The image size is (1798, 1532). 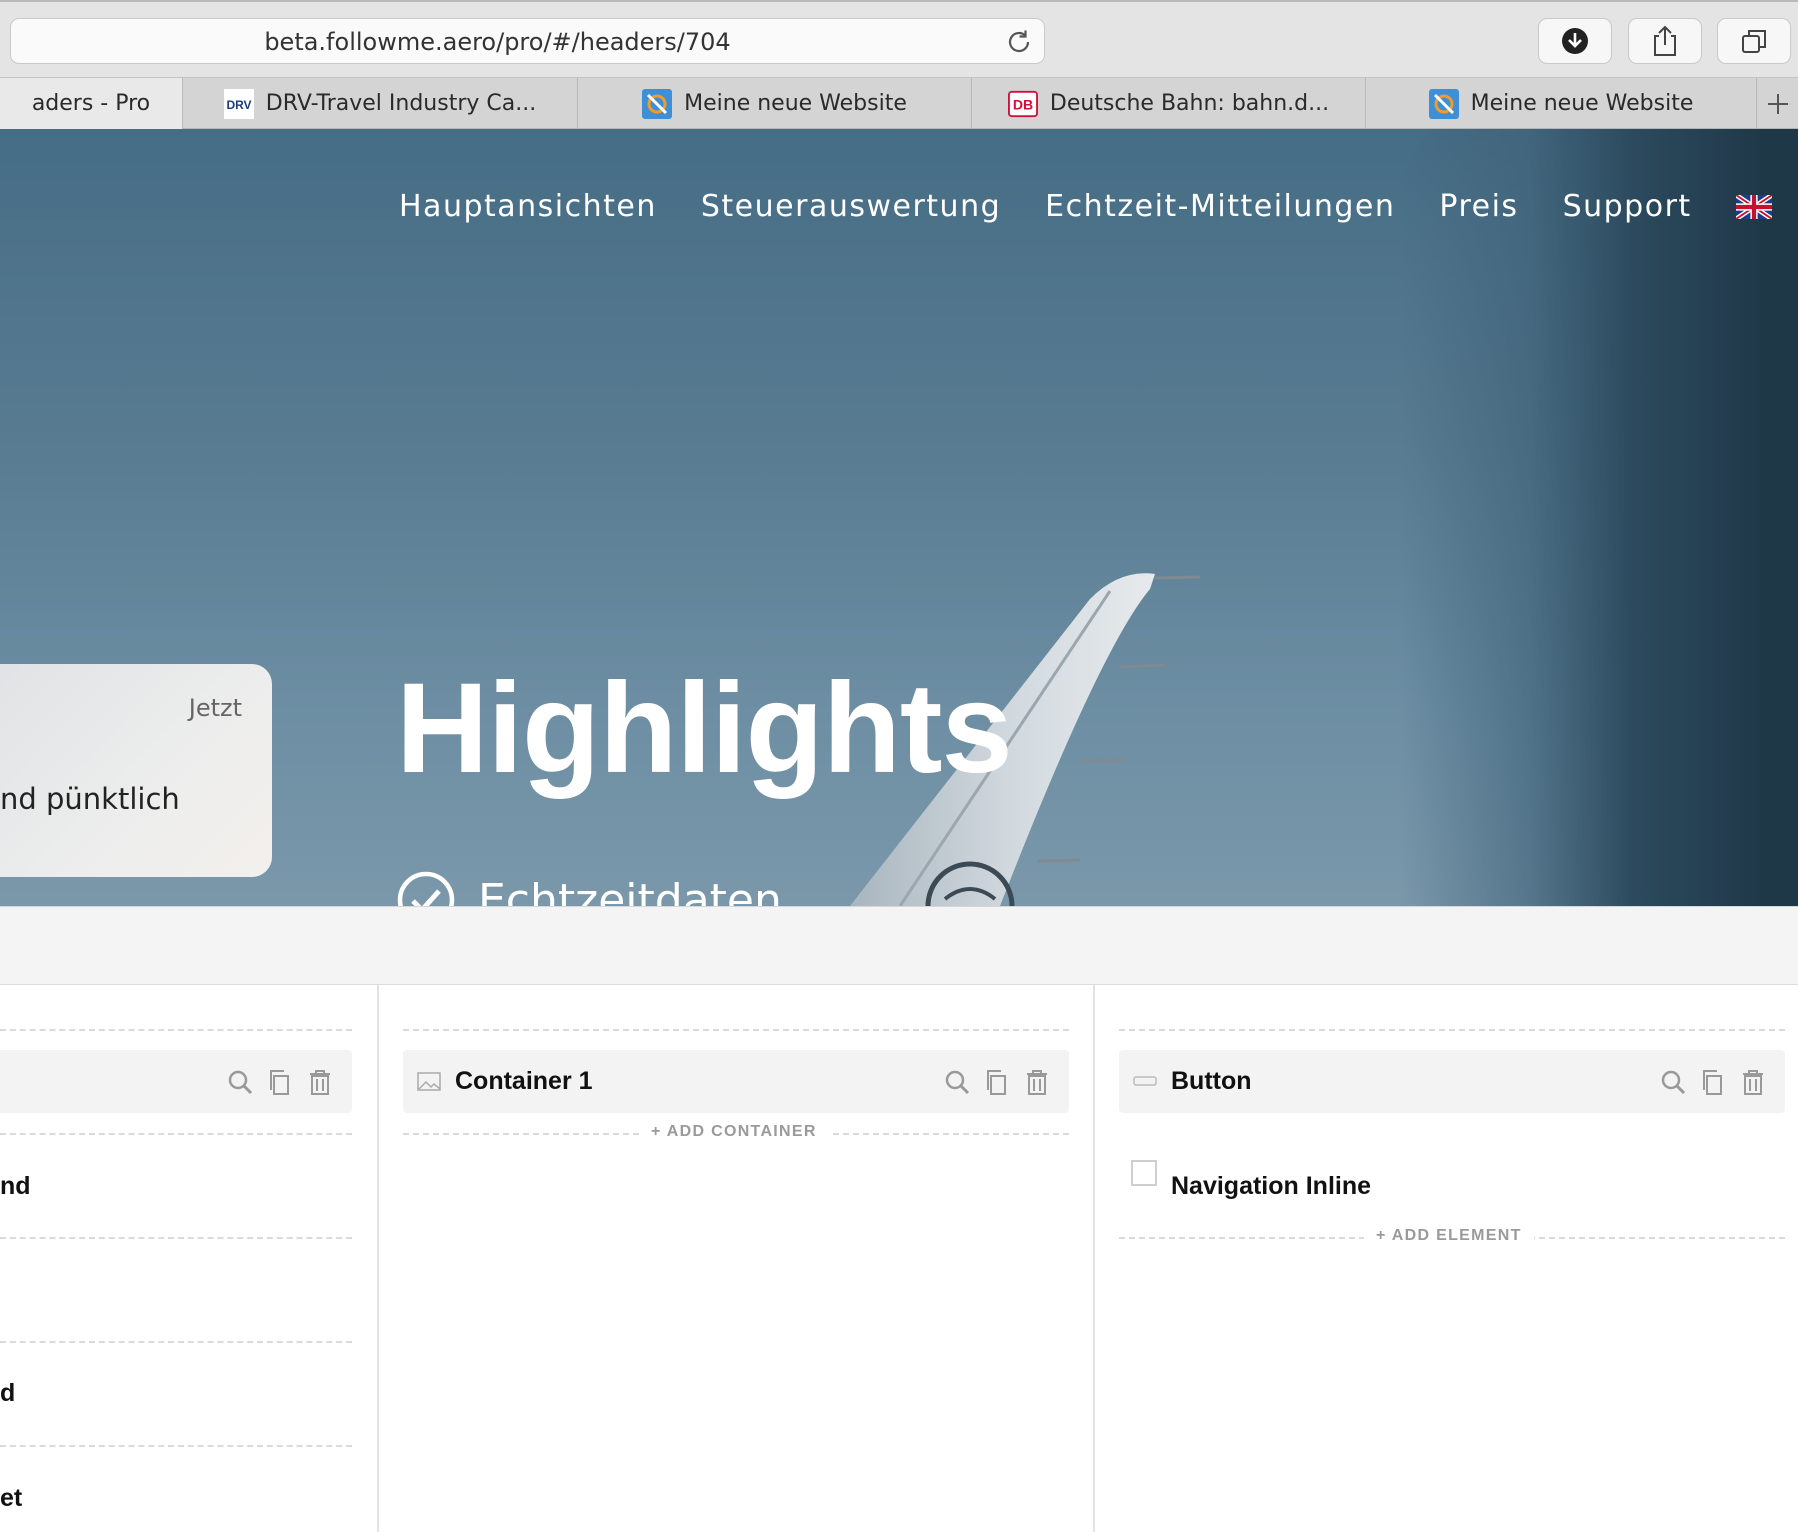 I want to click on button-element-icon, so click(x=1145, y=1081).